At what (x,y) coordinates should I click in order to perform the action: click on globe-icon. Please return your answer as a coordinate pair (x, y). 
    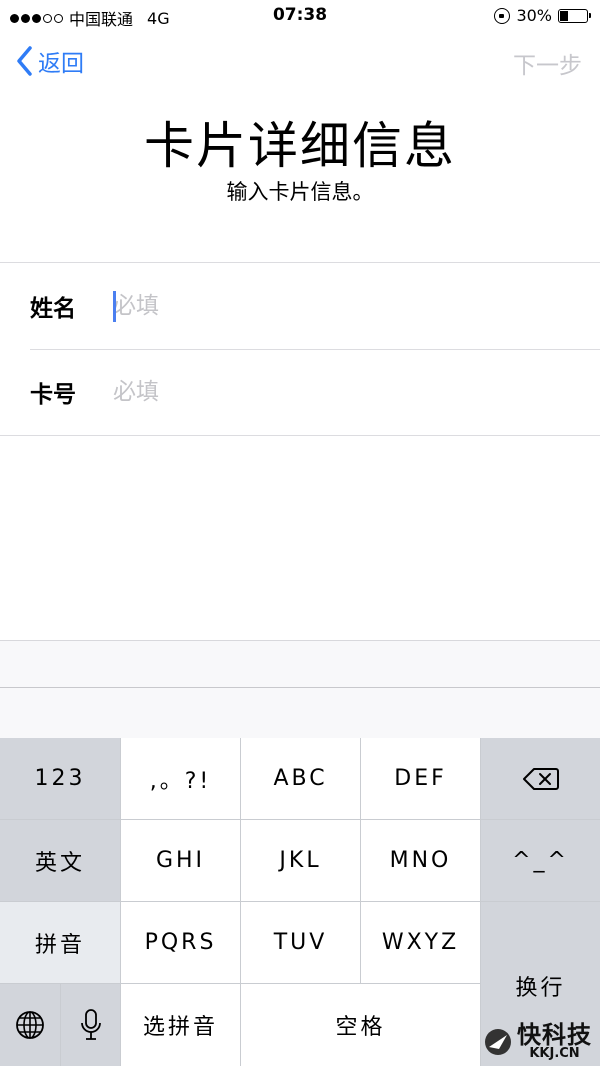
    Looking at the image, I should click on (30, 1025).